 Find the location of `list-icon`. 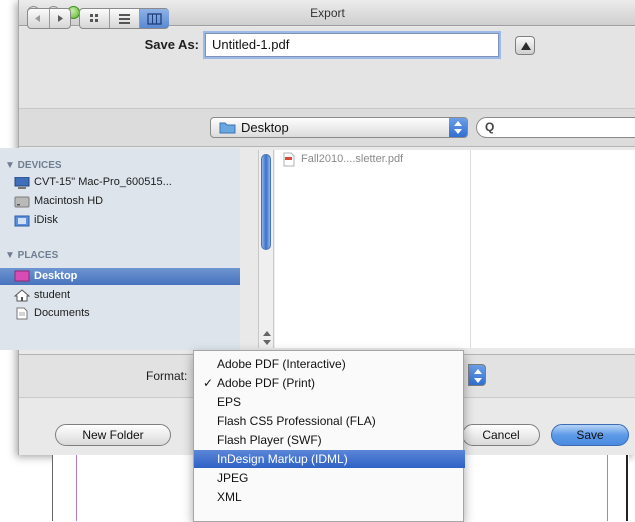

list-icon is located at coordinates (124, 19).